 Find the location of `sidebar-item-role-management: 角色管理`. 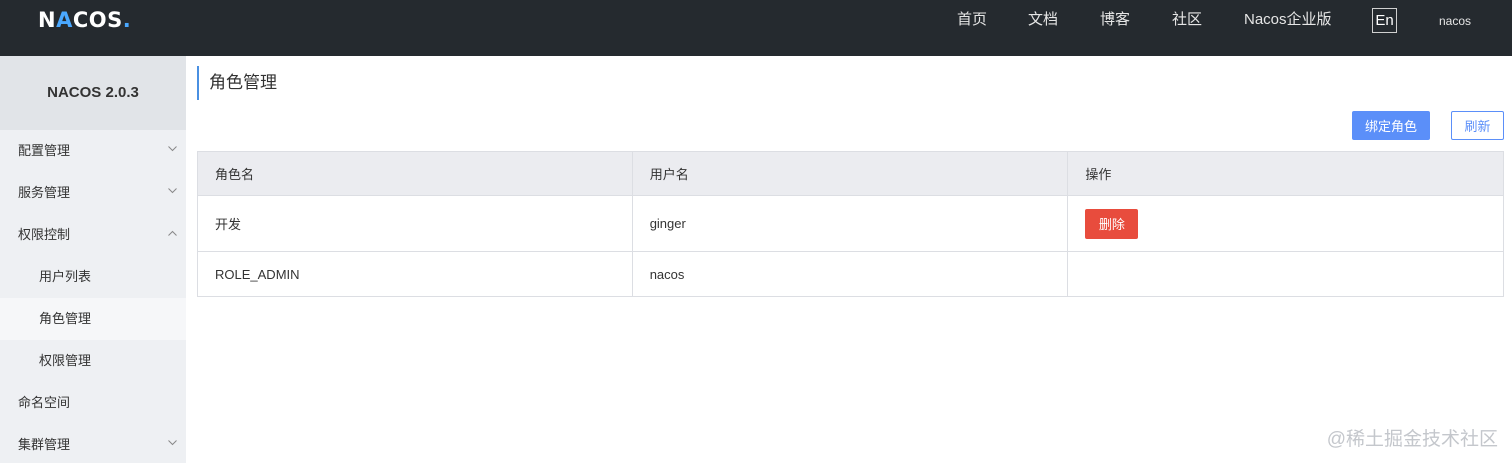

sidebar-item-role-management: 角色管理 is located at coordinates (93, 319).